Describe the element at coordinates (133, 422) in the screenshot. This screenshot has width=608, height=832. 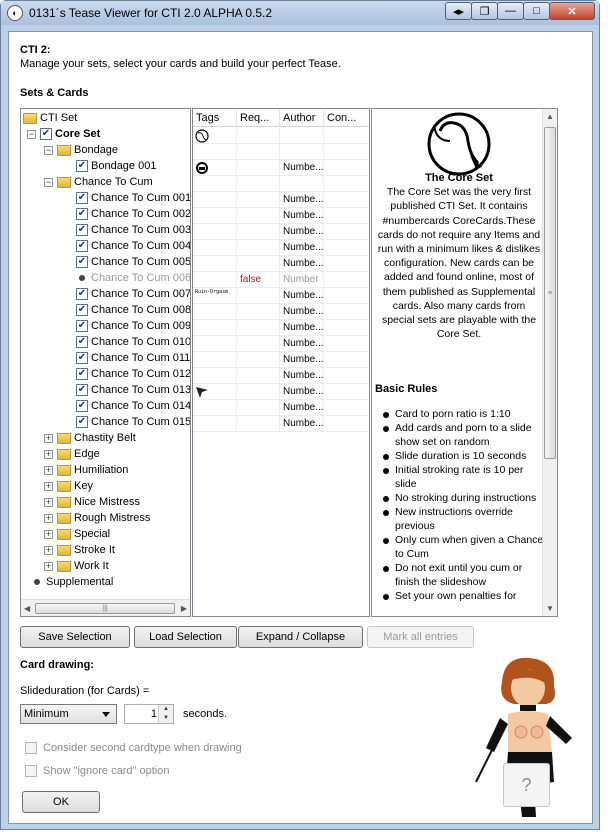
I see `tree-node: ✔ Chance To Cum 015` at that location.